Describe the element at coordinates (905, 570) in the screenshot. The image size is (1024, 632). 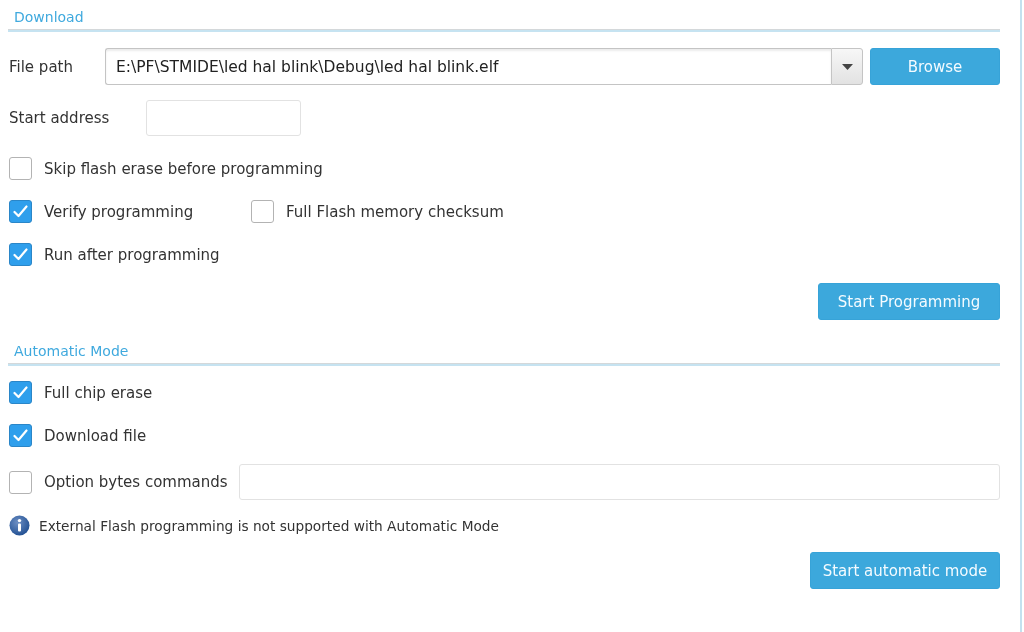
I see `start-automatic-mode-button: Start automatic mode` at that location.